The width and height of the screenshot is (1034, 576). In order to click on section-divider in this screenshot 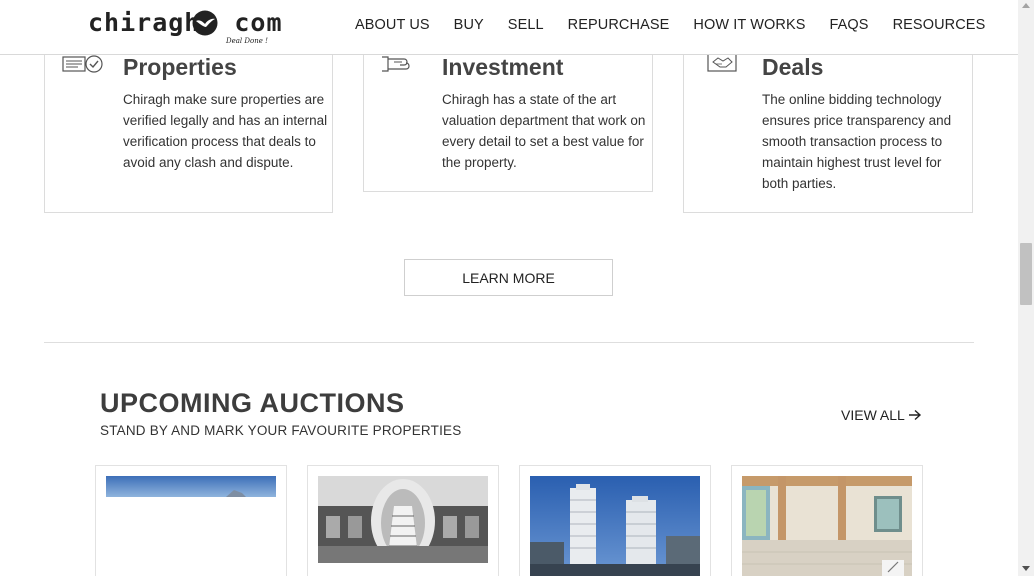, I will do `click(509, 342)`.